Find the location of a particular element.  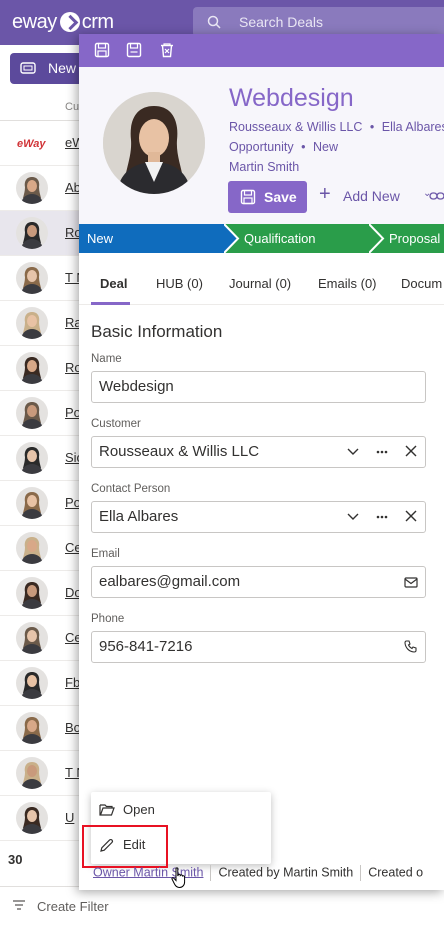

deal-title: Webdesign is located at coordinates (291, 98).